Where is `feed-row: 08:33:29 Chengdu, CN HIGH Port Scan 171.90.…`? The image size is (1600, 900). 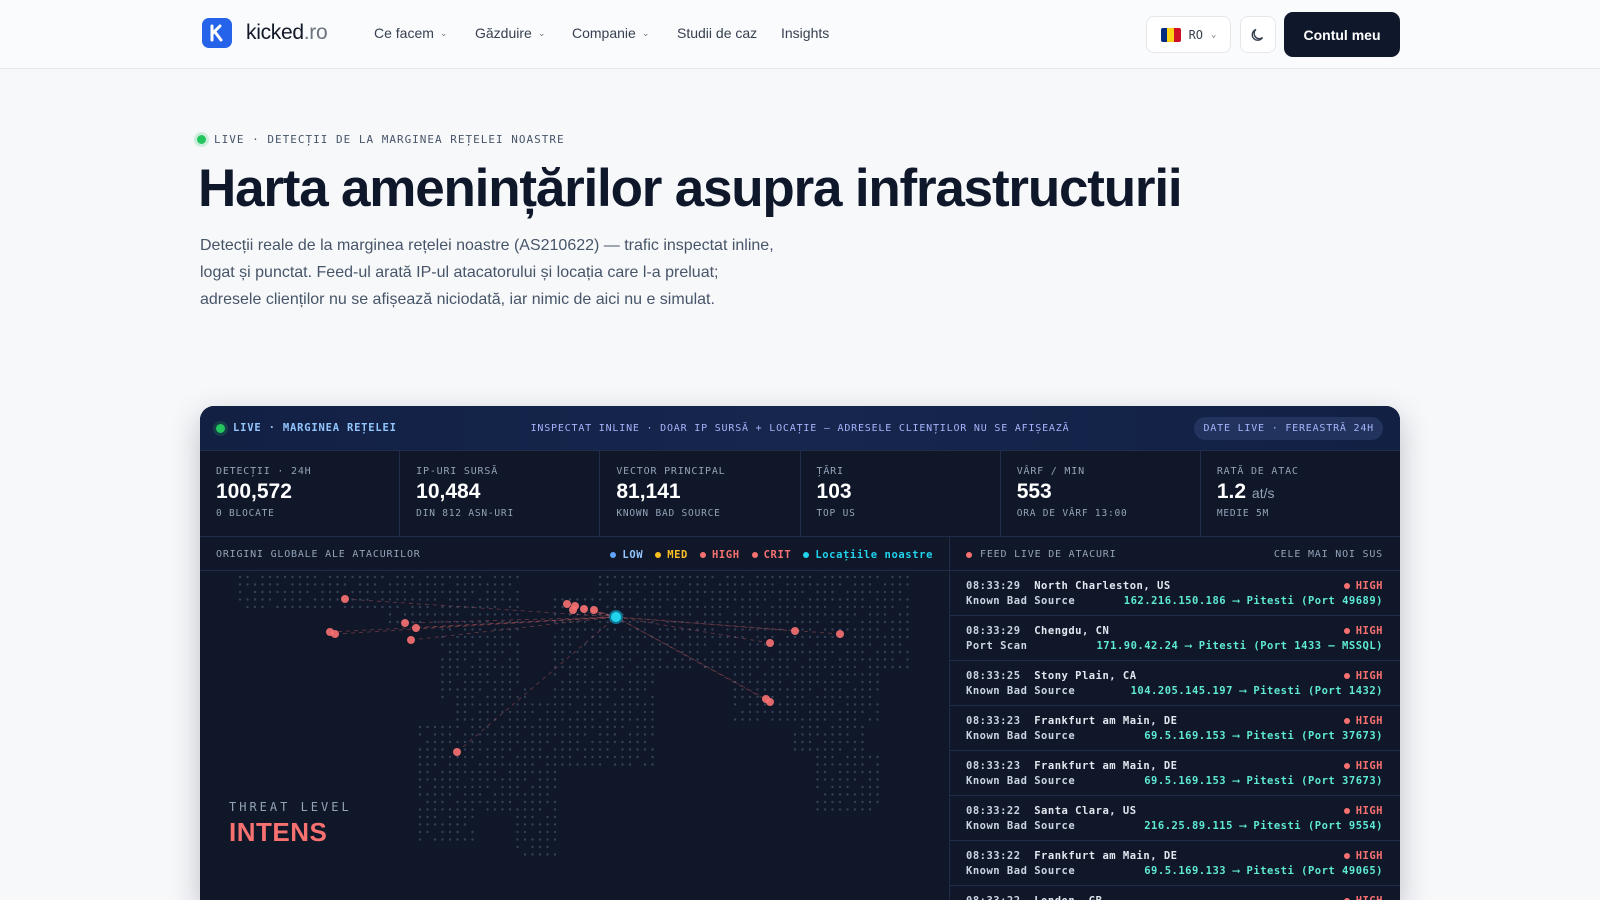
feed-row: 08:33:29 Chengdu, CN HIGH Port Scan 171.90.… is located at coordinates (1175, 638).